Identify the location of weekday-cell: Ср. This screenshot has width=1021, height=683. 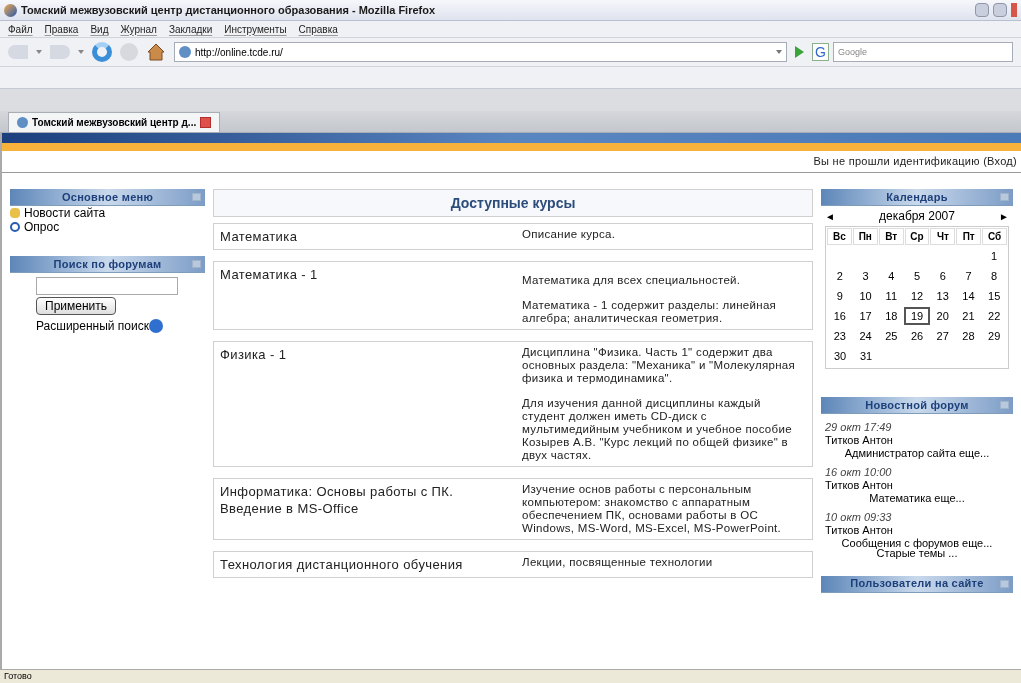
(917, 236).